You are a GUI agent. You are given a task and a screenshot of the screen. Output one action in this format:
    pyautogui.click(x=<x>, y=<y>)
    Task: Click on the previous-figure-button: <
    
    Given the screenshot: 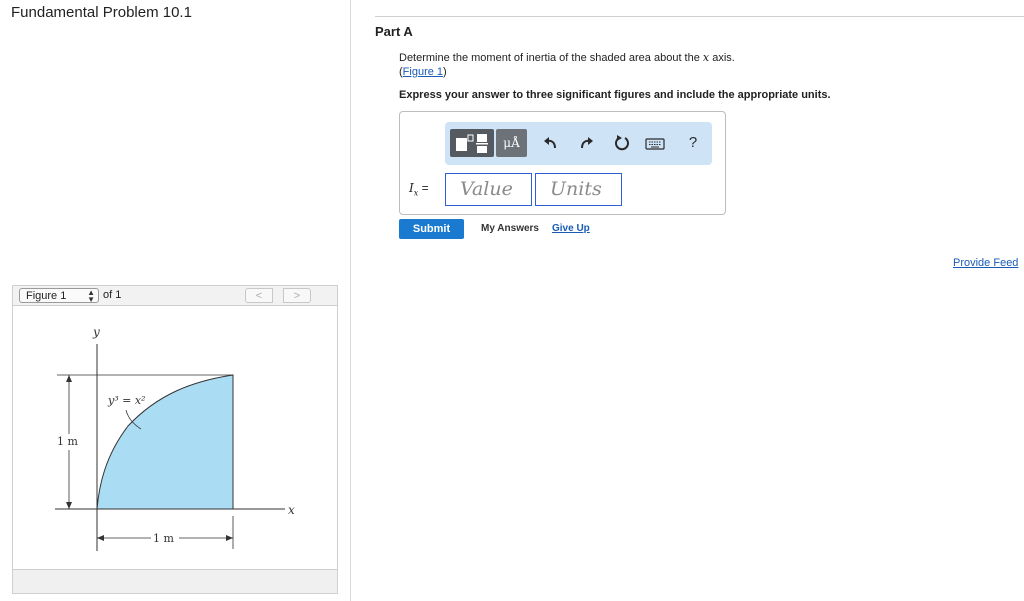 What is the action you would take?
    pyautogui.click(x=259, y=295)
    